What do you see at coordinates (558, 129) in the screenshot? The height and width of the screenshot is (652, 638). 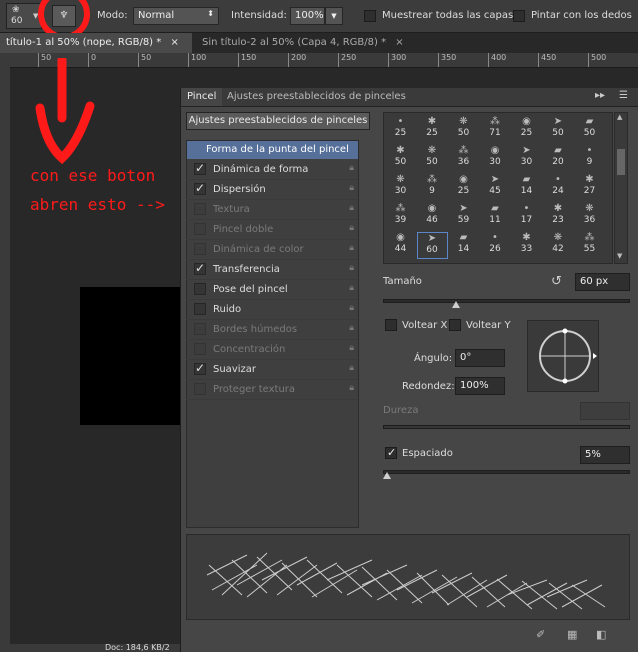 I see `brush-tip: ➤ 50` at bounding box center [558, 129].